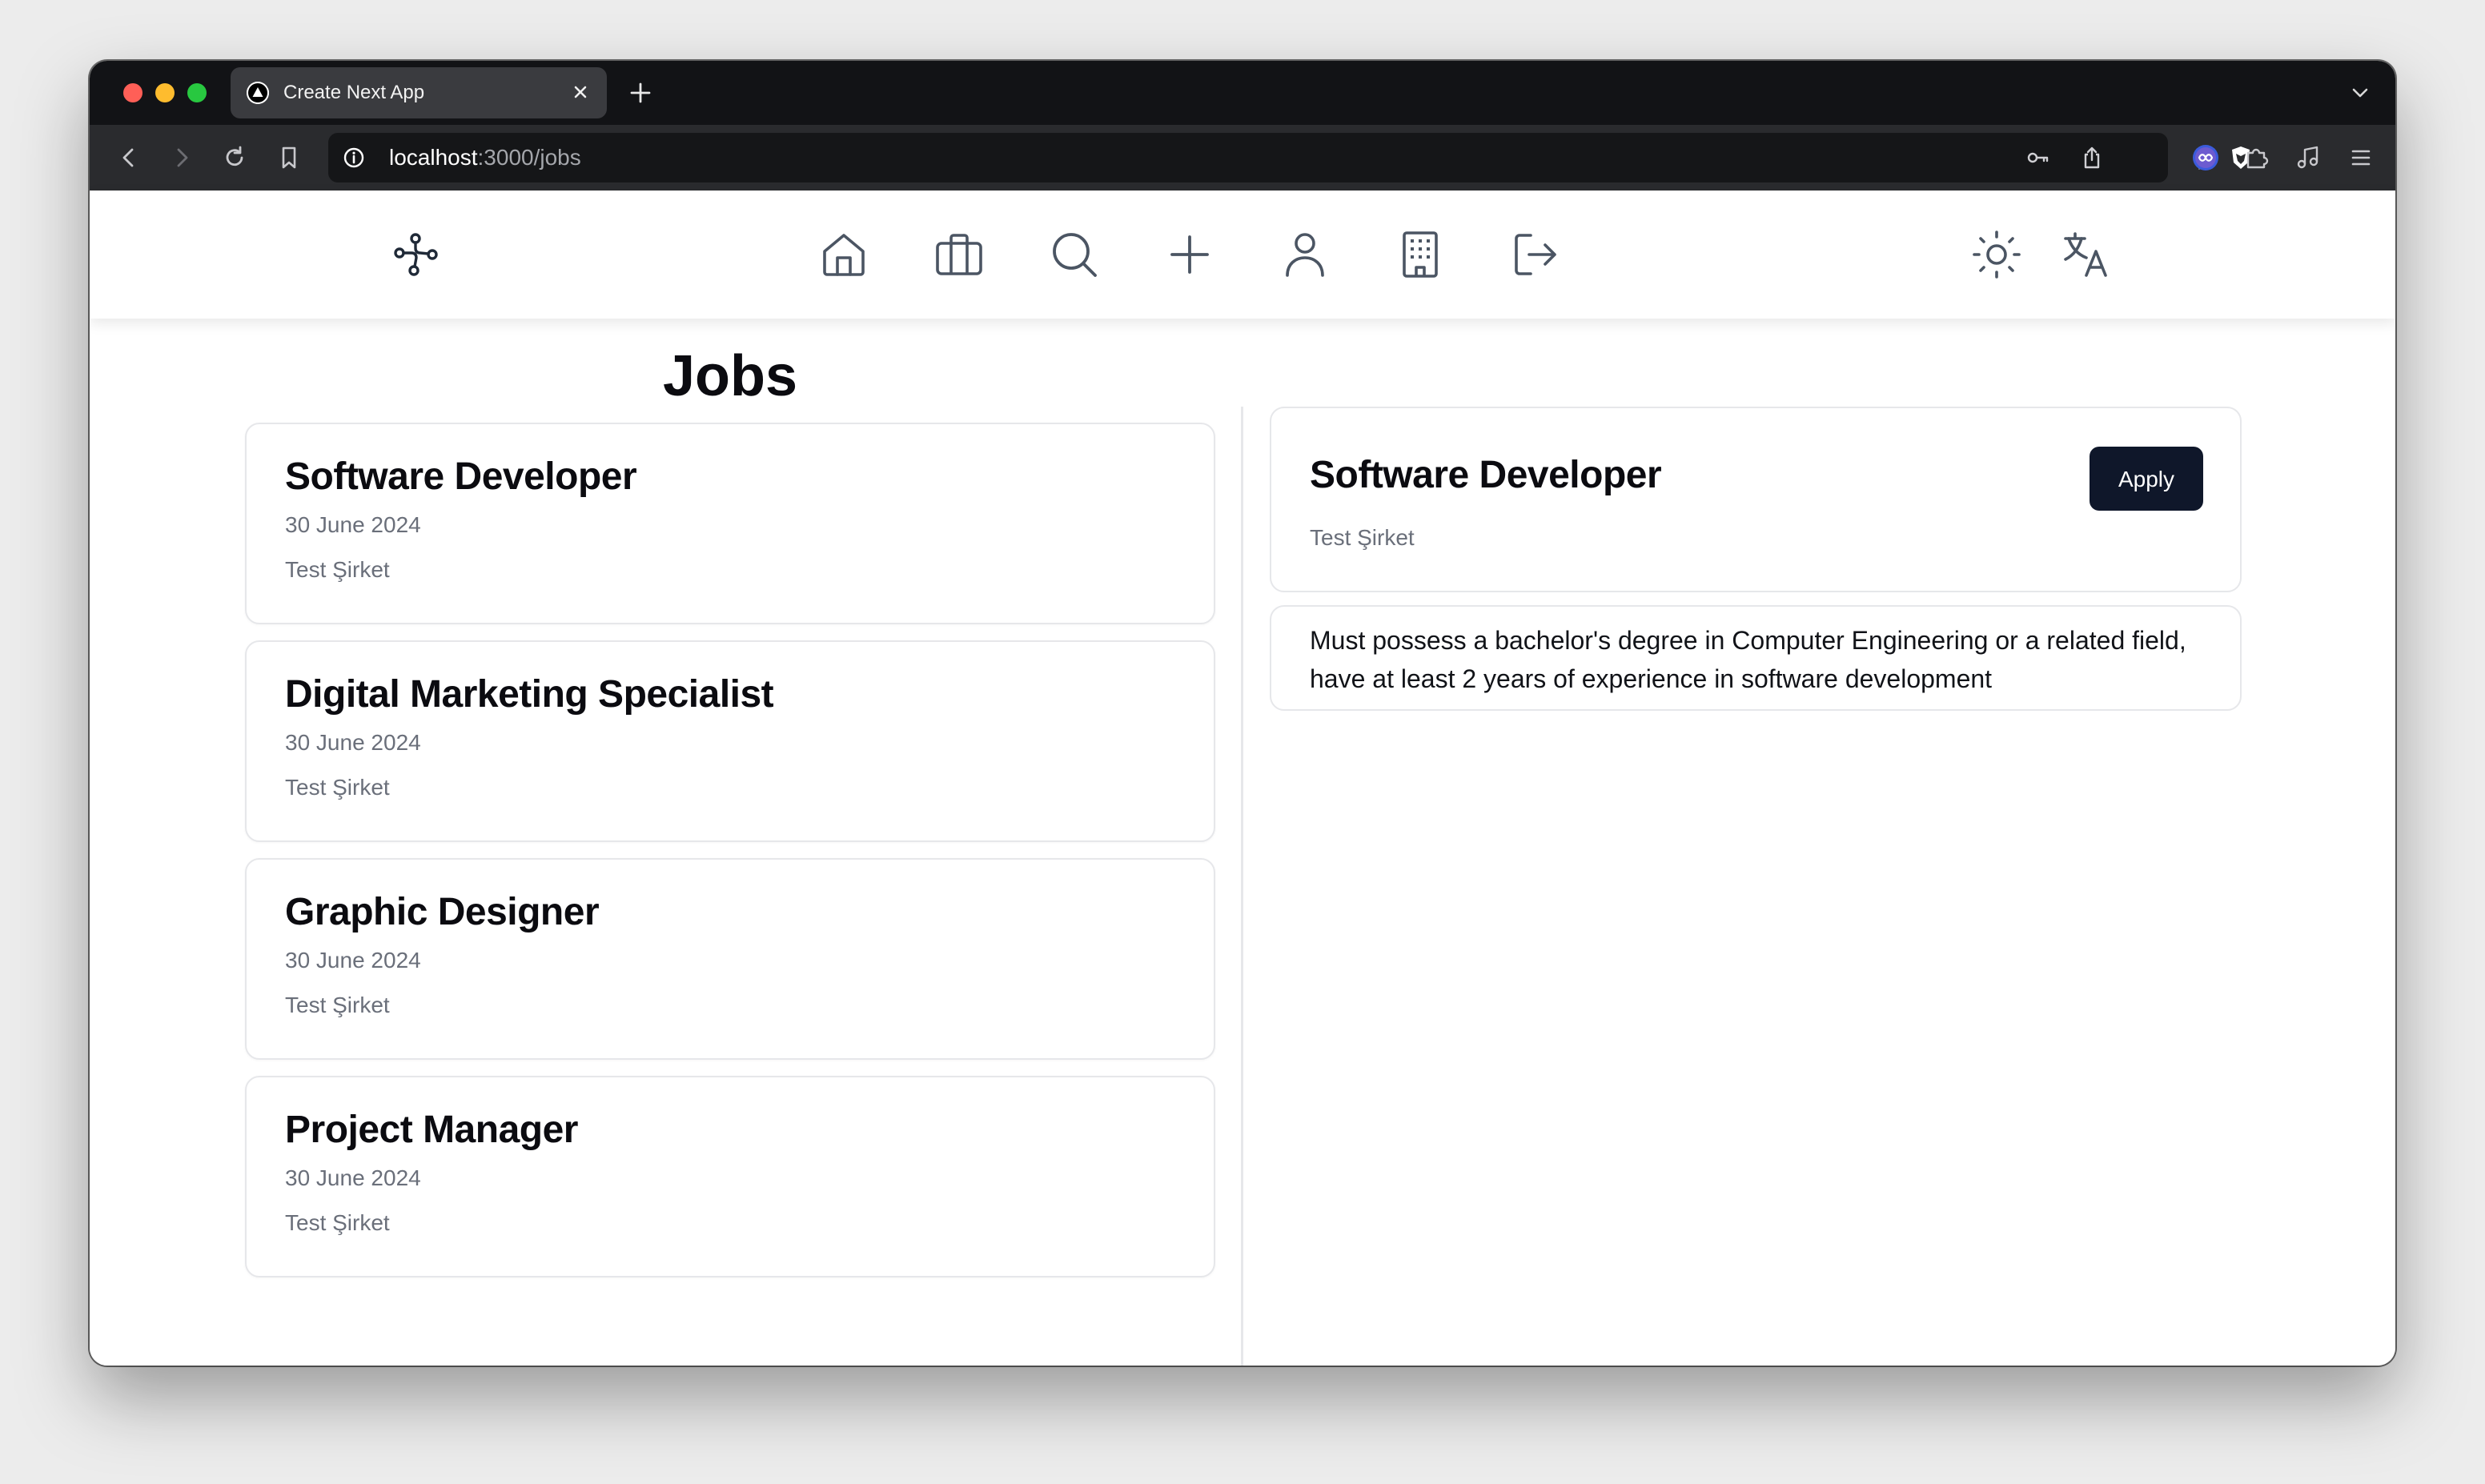 The width and height of the screenshot is (2485, 1484). Describe the element at coordinates (1242, 255) in the screenshot. I see `app-navbar` at that location.